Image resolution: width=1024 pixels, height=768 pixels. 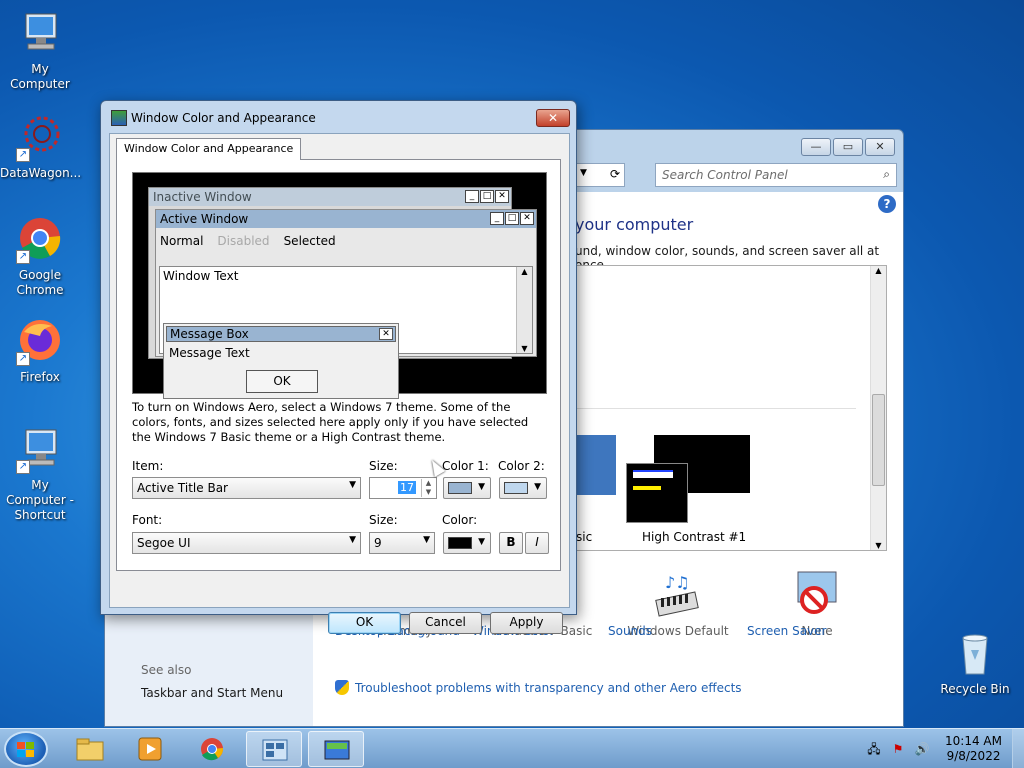 I want to click on color1-swatch, so click(x=460, y=488).